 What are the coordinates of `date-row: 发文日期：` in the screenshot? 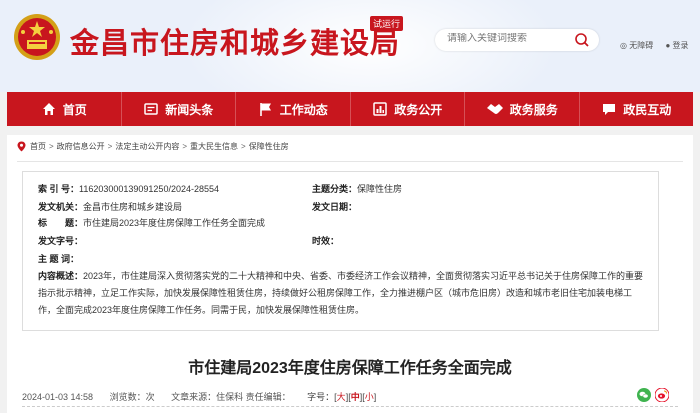 It's located at (334, 206).